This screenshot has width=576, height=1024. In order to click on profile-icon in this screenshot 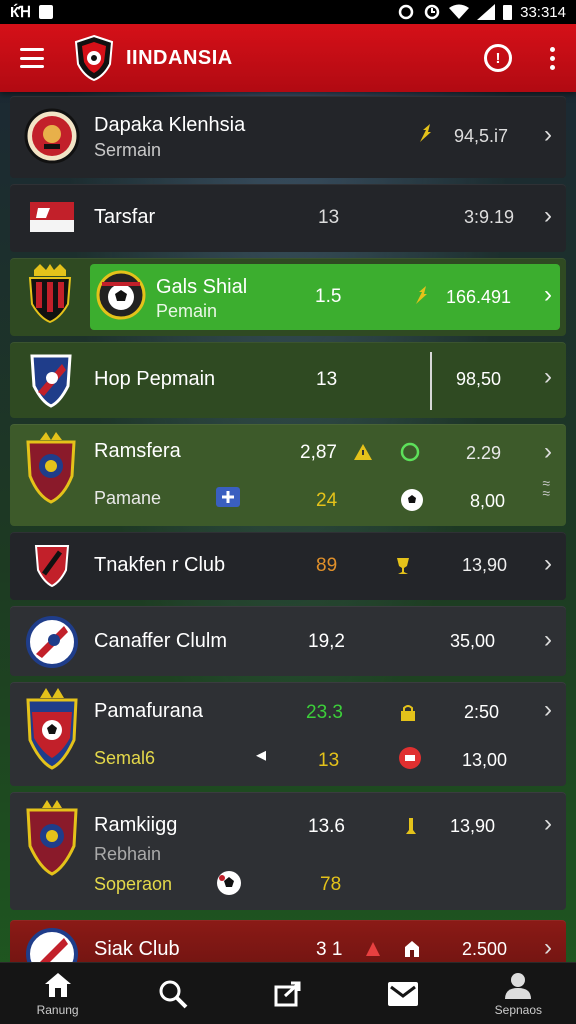, I will do `click(518, 985)`.